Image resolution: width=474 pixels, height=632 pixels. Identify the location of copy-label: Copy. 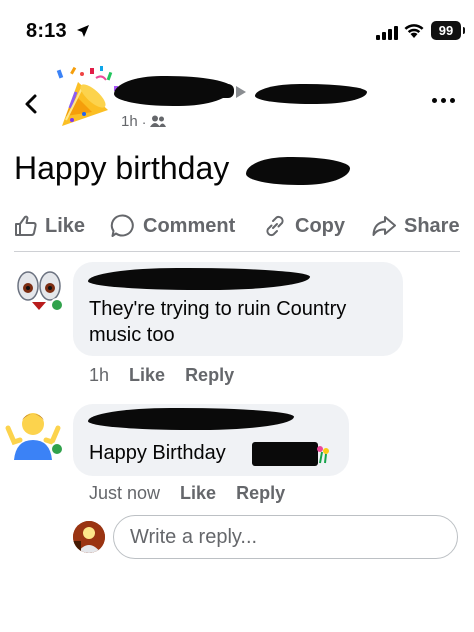
(320, 225).